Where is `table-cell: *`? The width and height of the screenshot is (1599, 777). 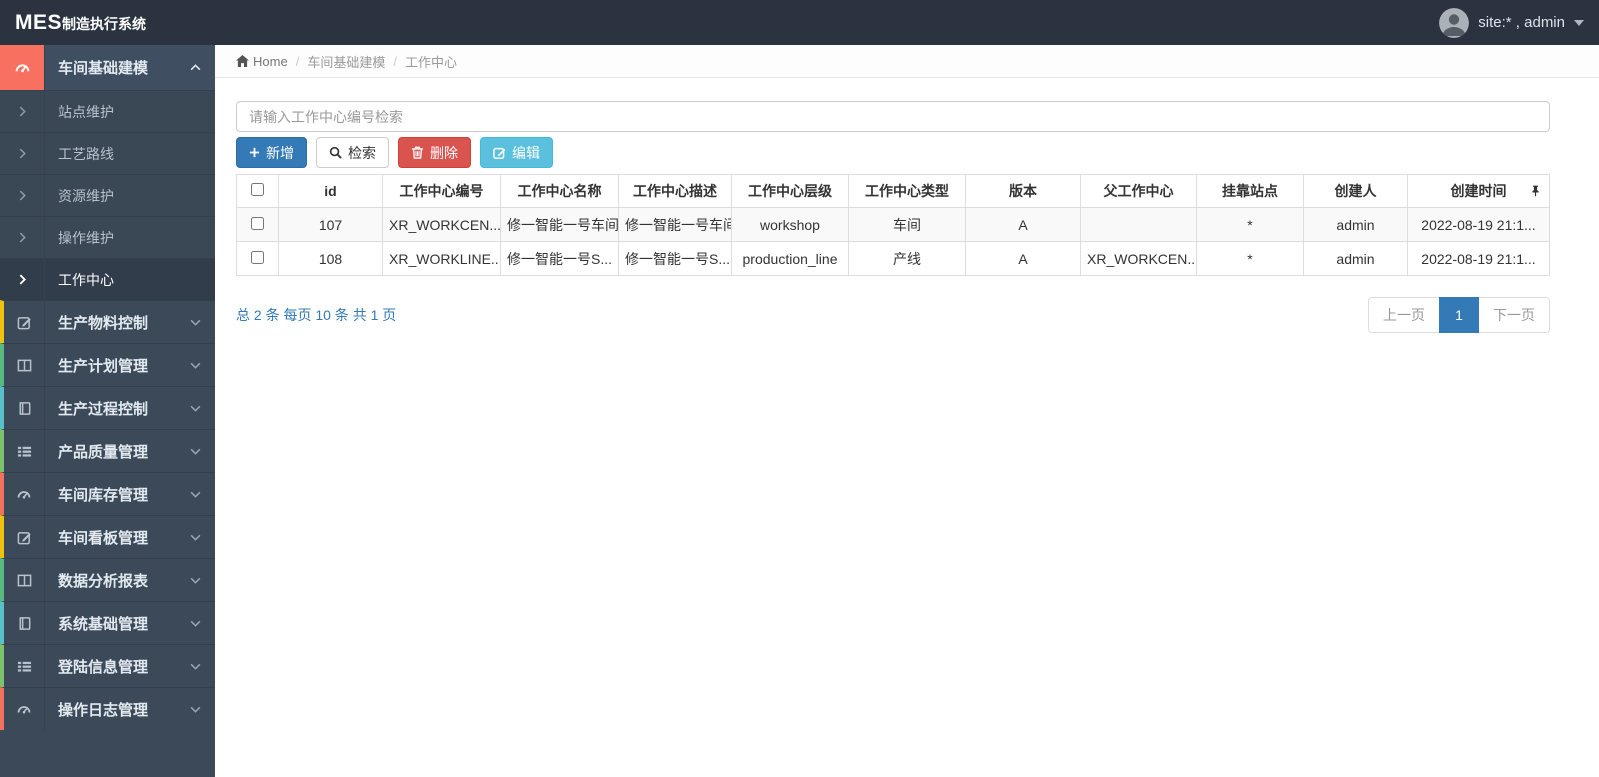 table-cell: * is located at coordinates (1250, 258).